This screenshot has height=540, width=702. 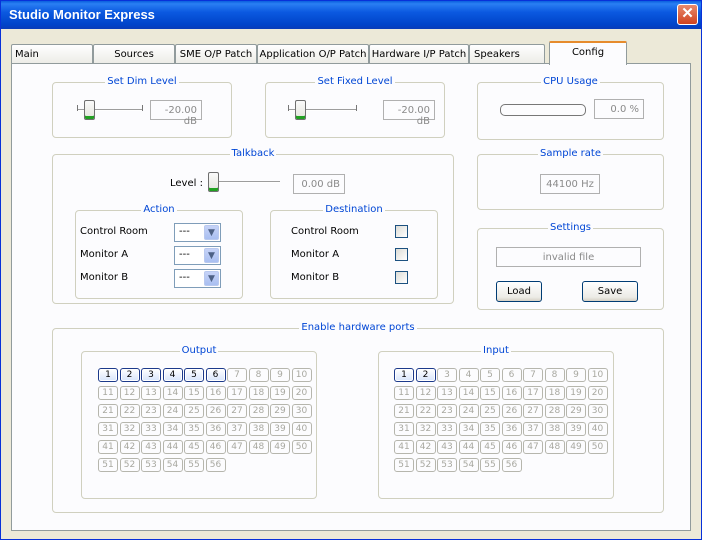 I want to click on dim-level-slider-thumb, so click(x=89, y=110).